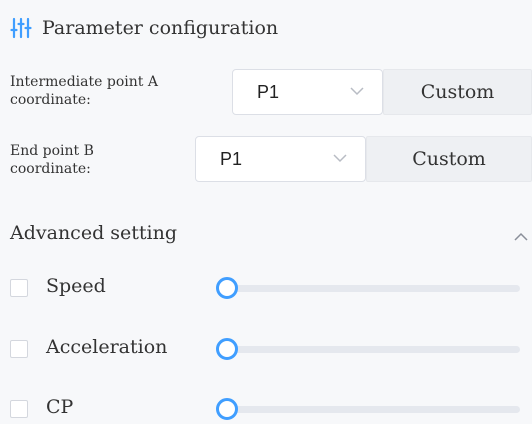 The image size is (532, 424). I want to click on speed-slider-thumb, so click(227, 288).